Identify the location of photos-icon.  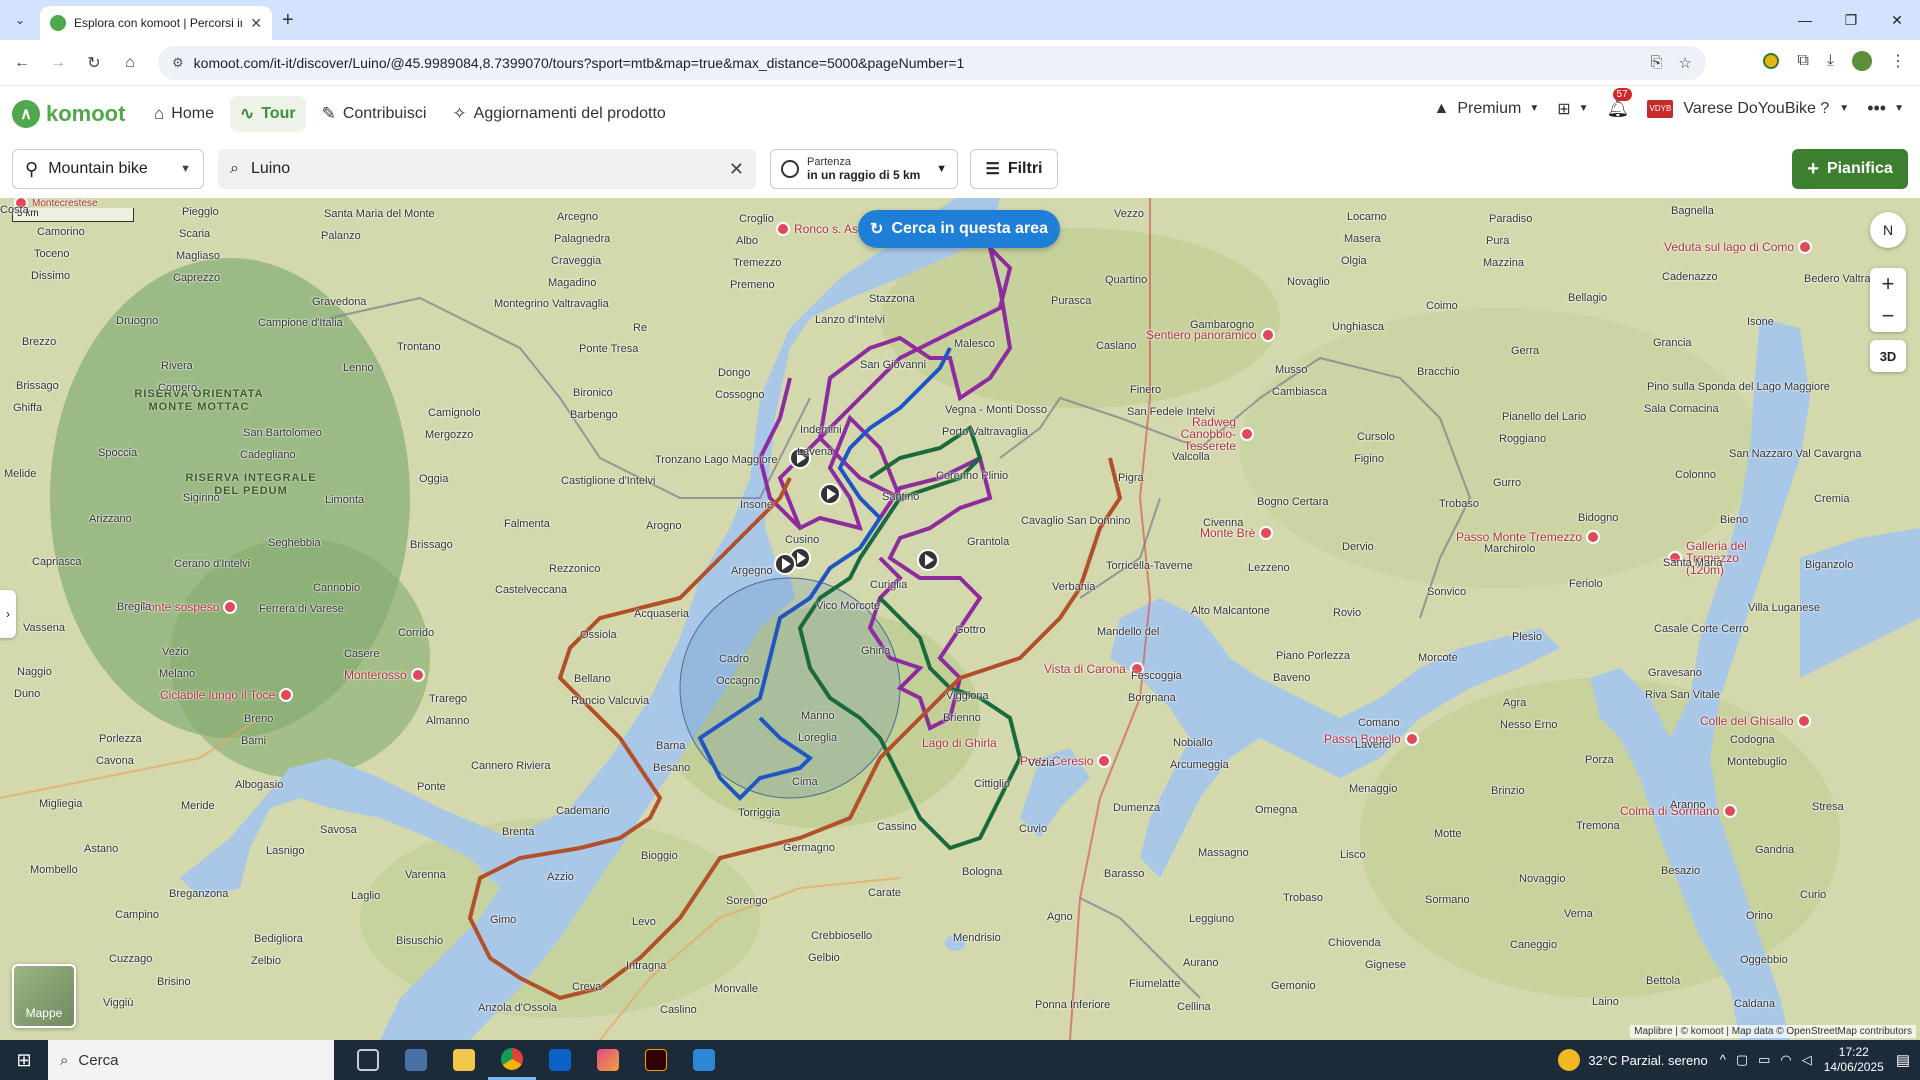
(608, 1060).